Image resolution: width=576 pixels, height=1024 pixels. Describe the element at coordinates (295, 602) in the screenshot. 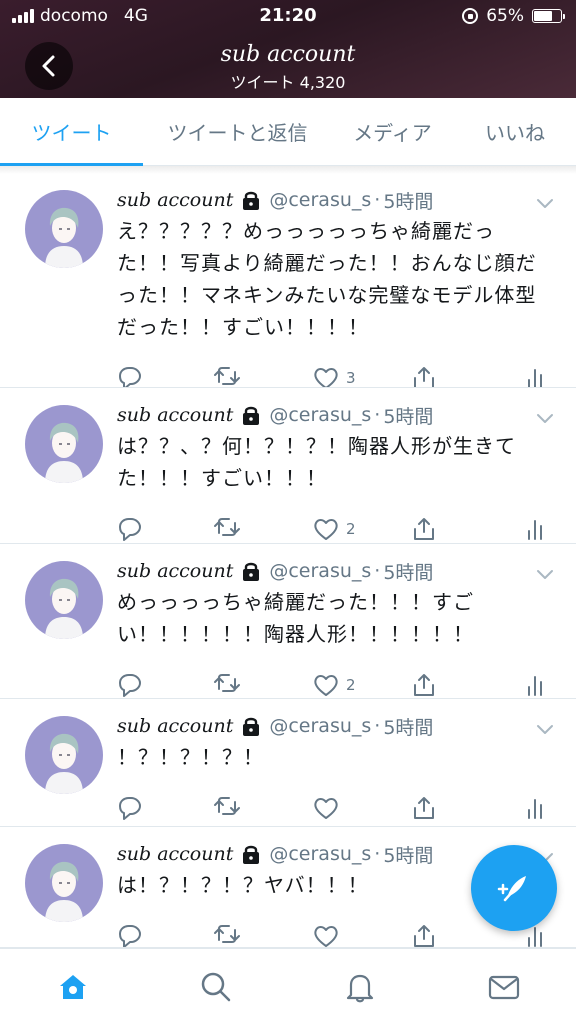

I see `tweet-text-line: めっっっっちゃ綺麗だった！！！すご` at that location.